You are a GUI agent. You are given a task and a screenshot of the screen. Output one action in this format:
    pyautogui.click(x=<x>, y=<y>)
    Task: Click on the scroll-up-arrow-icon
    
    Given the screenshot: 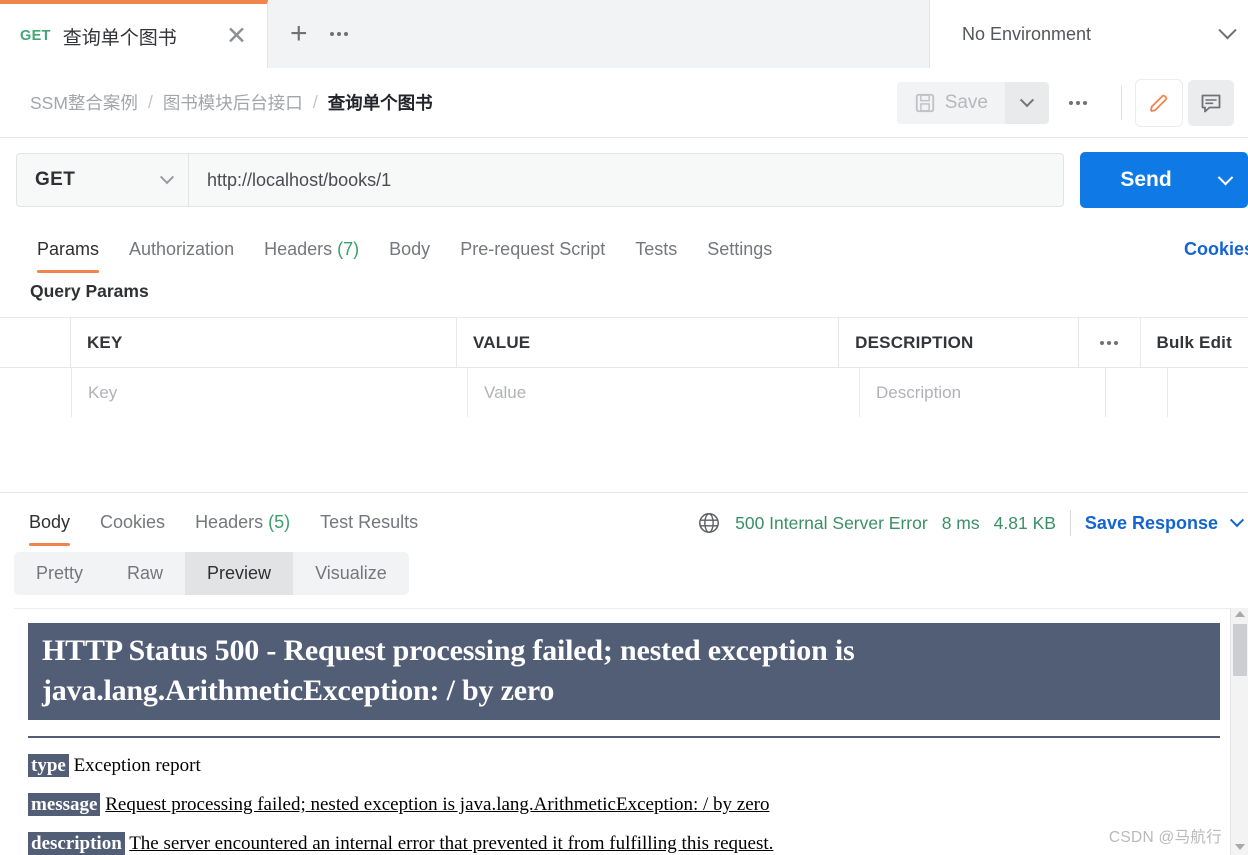 What is the action you would take?
    pyautogui.click(x=1240, y=614)
    